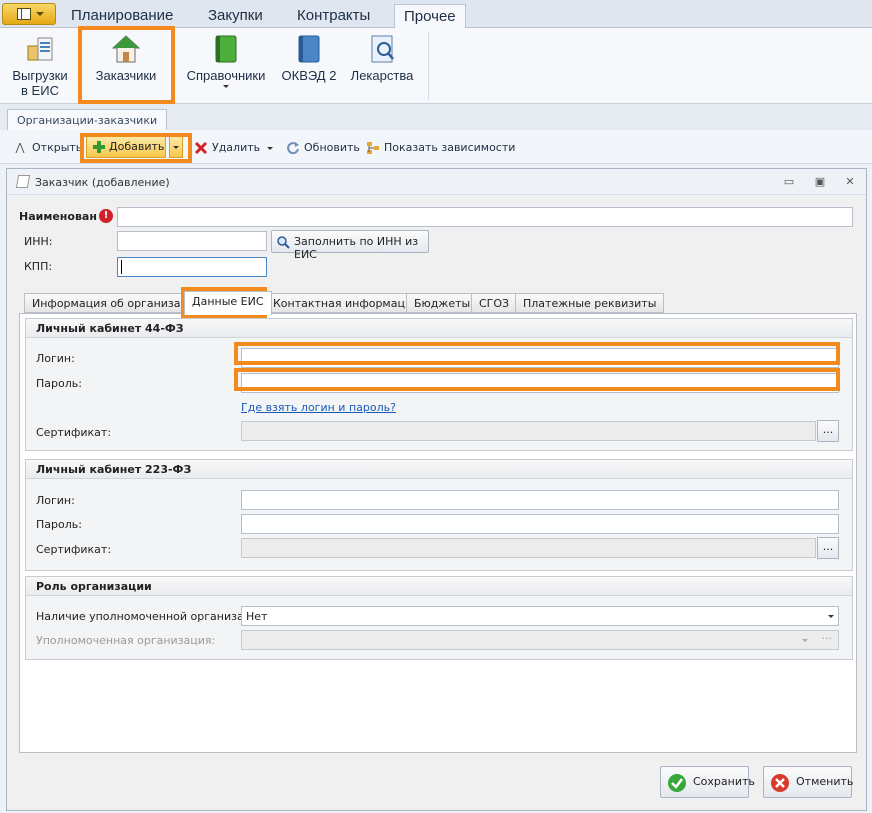 Image resolution: width=872 pixels, height=813 pixels. What do you see at coordinates (540, 616) in the screenshot?
I see `authorized-present-select: Нет` at bounding box center [540, 616].